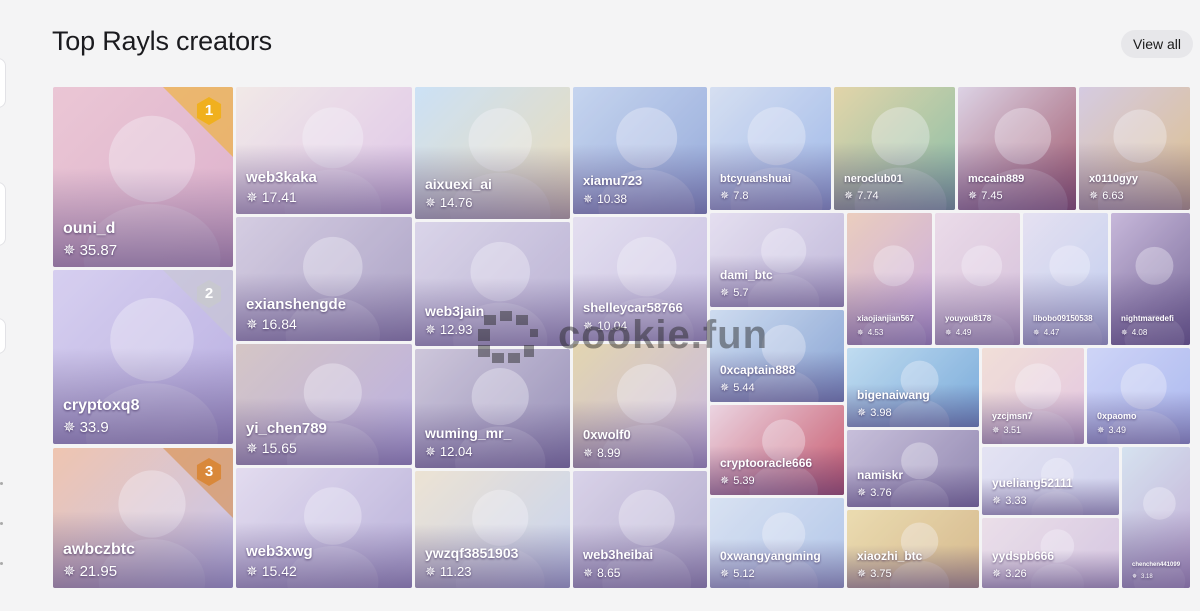 This screenshot has height=611, width=1200. I want to click on creator-tile: xiamu723 ✵ 10.38, so click(640, 150).